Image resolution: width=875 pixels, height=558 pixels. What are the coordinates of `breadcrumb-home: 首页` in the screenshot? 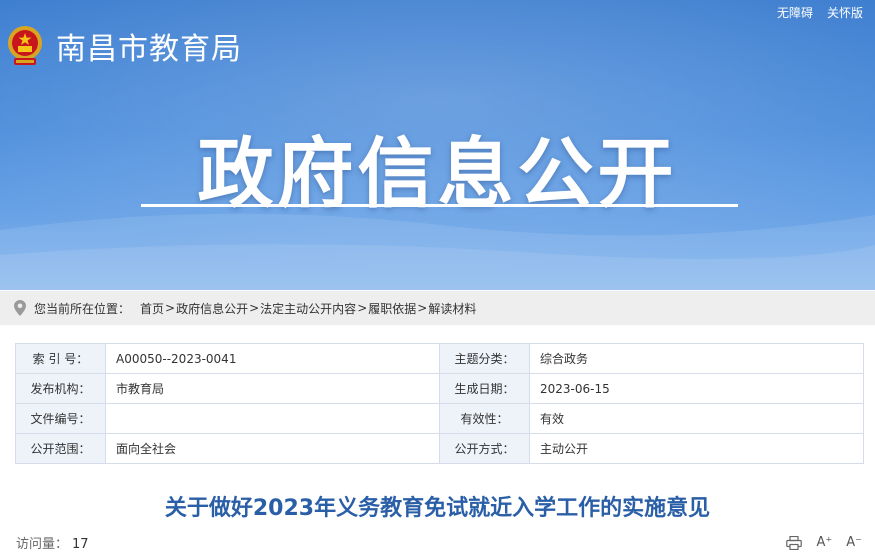 It's located at (152, 308).